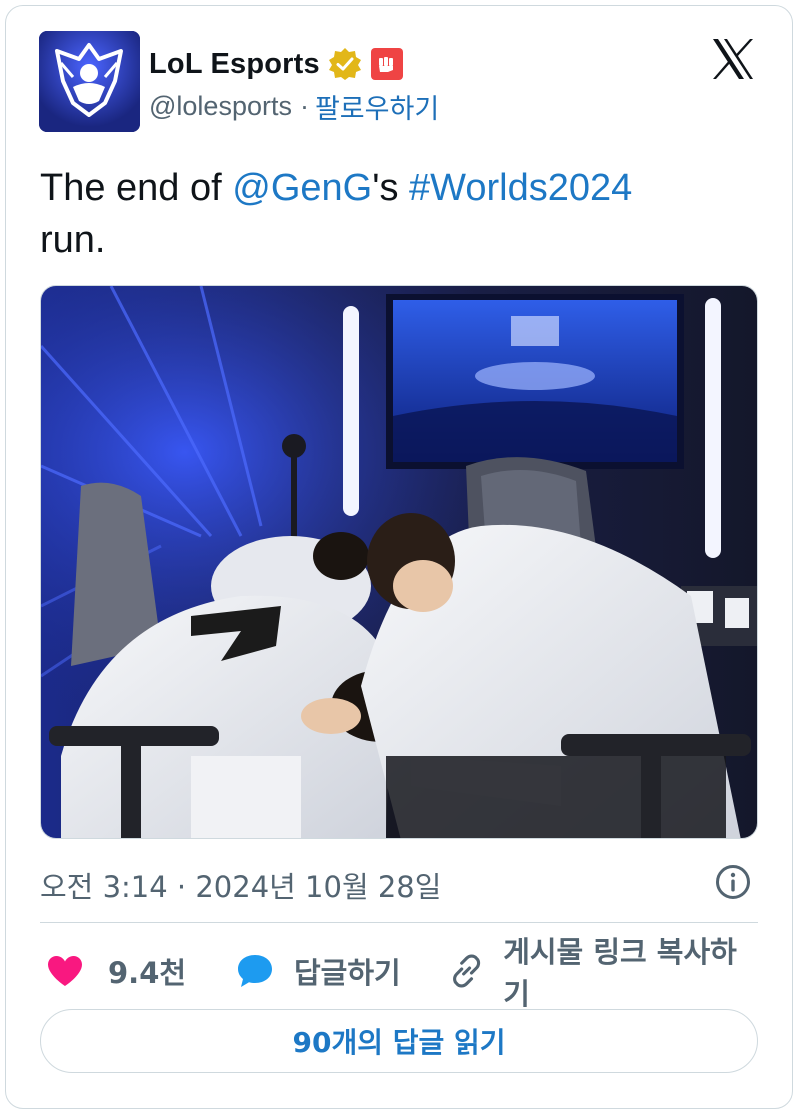 Image resolution: width=800 pixels, height=1120 pixels. What do you see at coordinates (73, 240) in the screenshot?
I see `tweet-text-after: run.` at bounding box center [73, 240].